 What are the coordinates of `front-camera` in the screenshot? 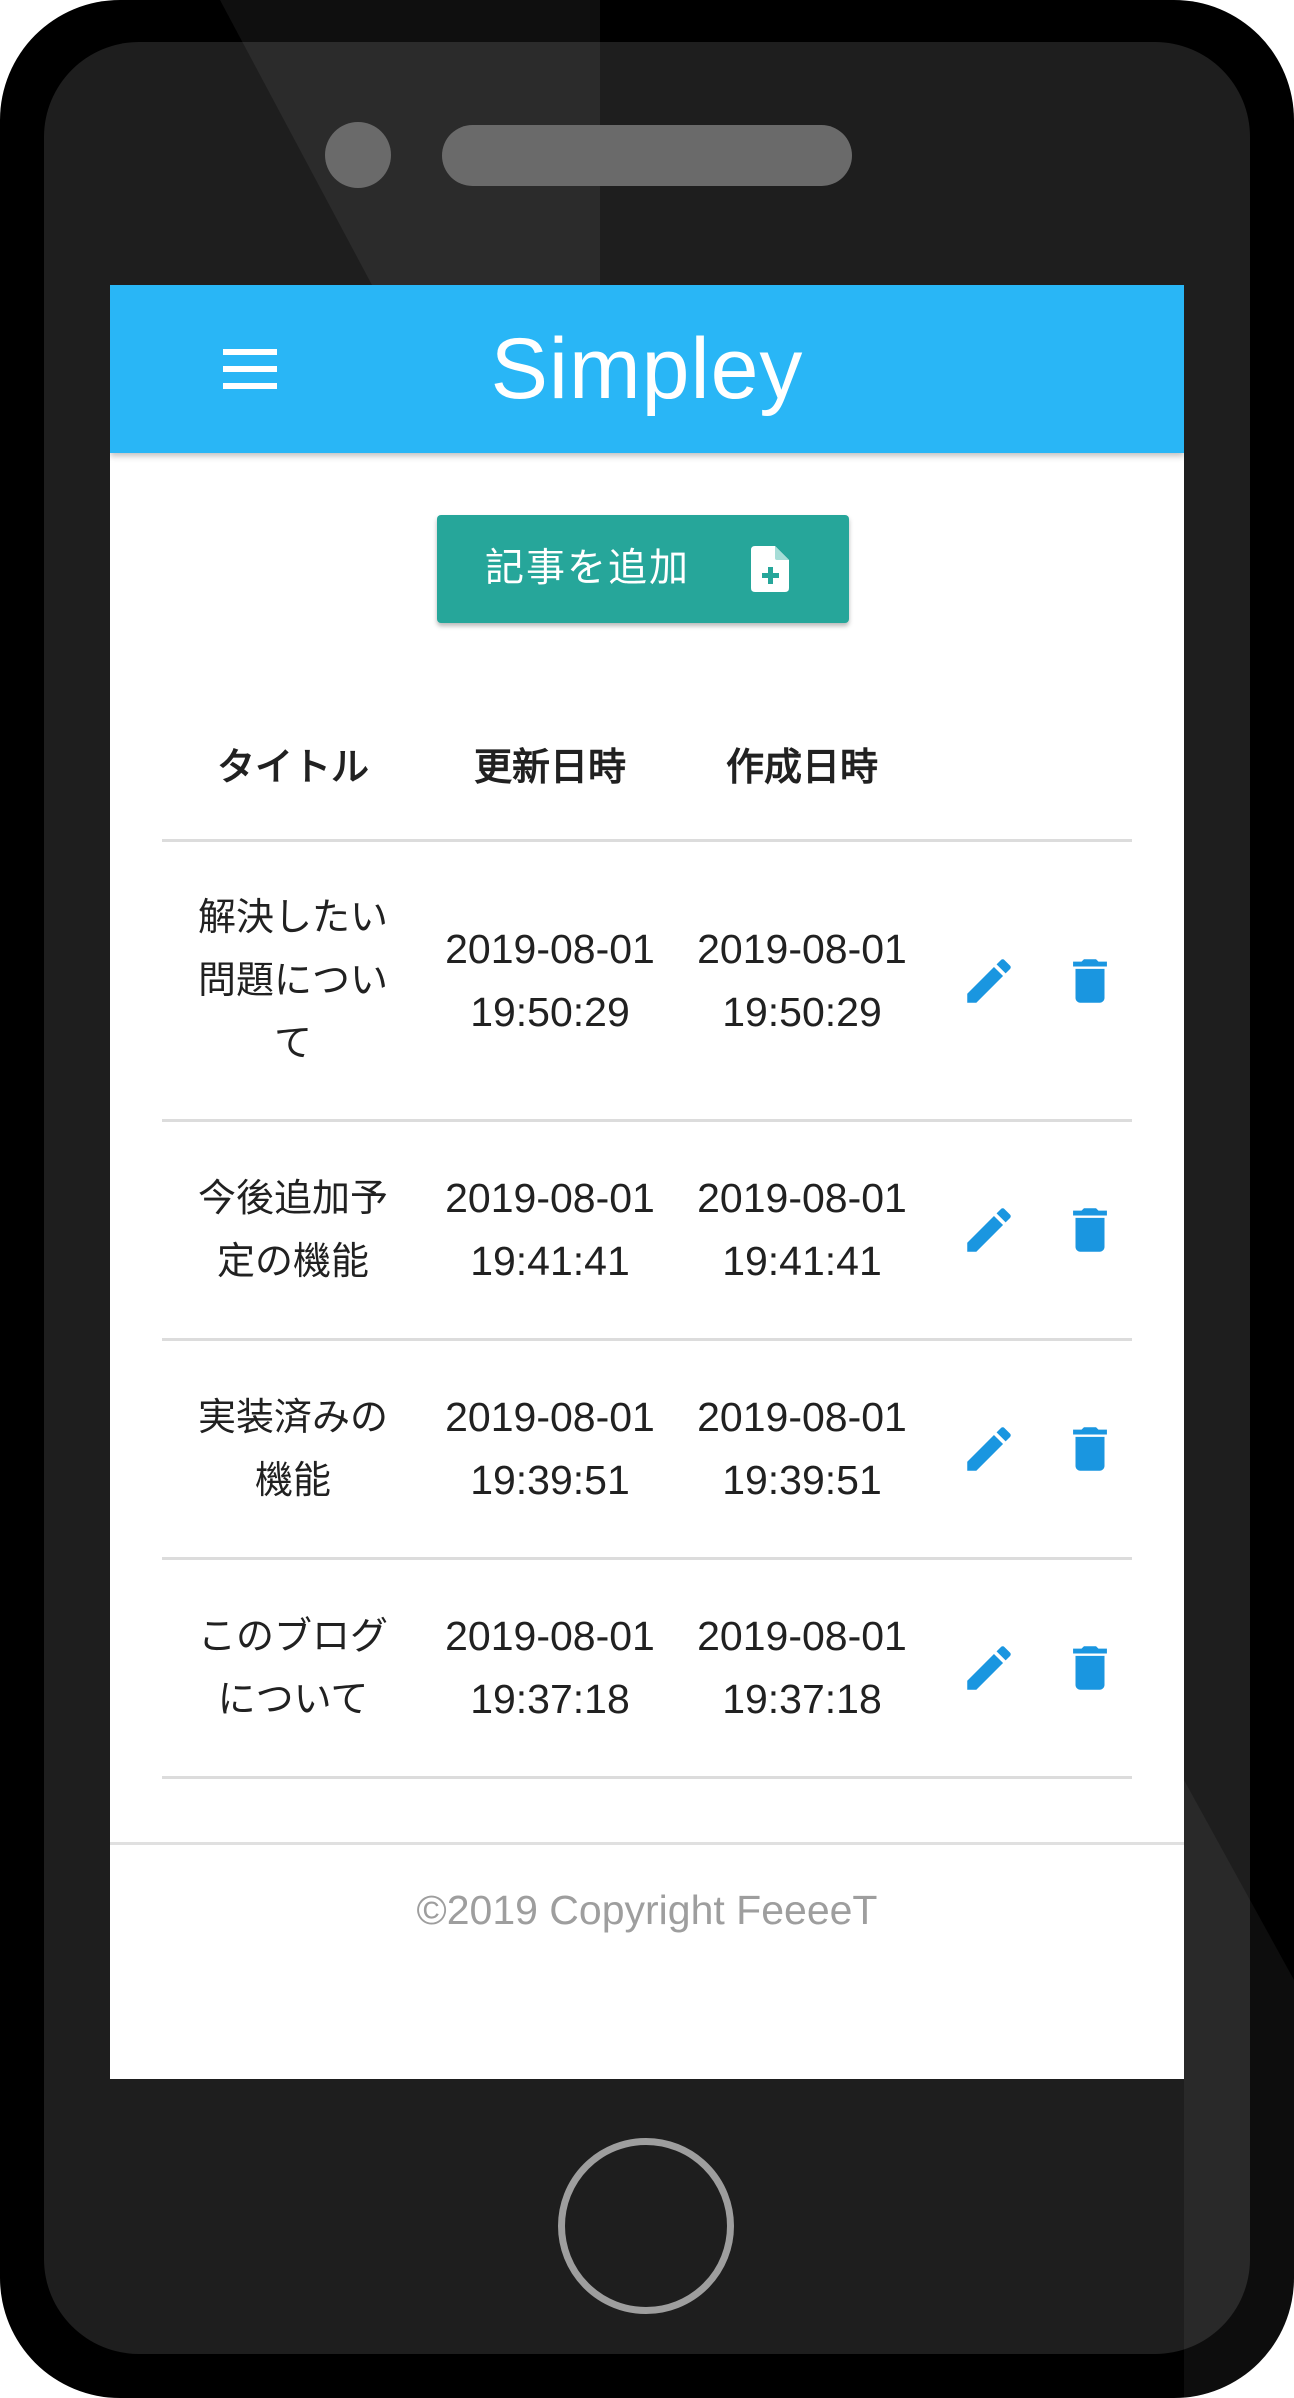 It's located at (358, 155).